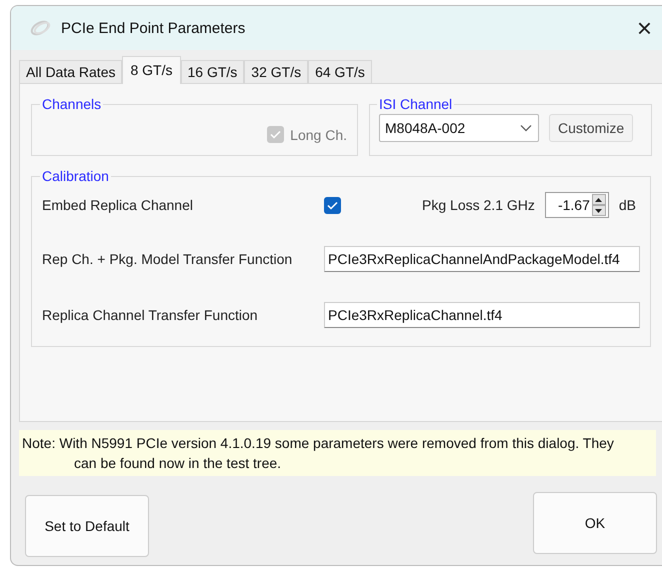 The width and height of the screenshot is (662, 570). I want to click on field-label: Rep Ch. + Pkg. Model Transfer Function, so click(167, 259).